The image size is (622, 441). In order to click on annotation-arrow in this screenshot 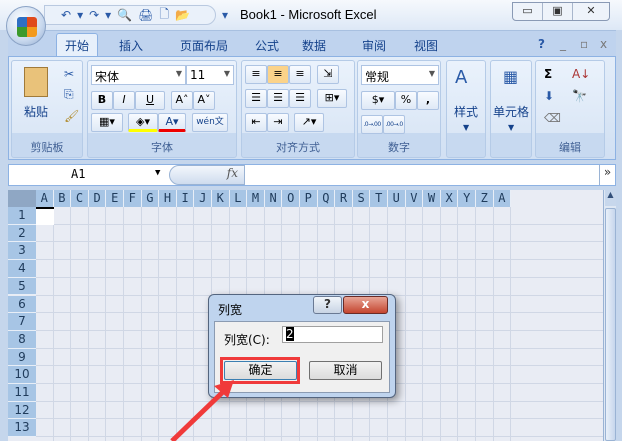, I will do `click(202, 410)`.